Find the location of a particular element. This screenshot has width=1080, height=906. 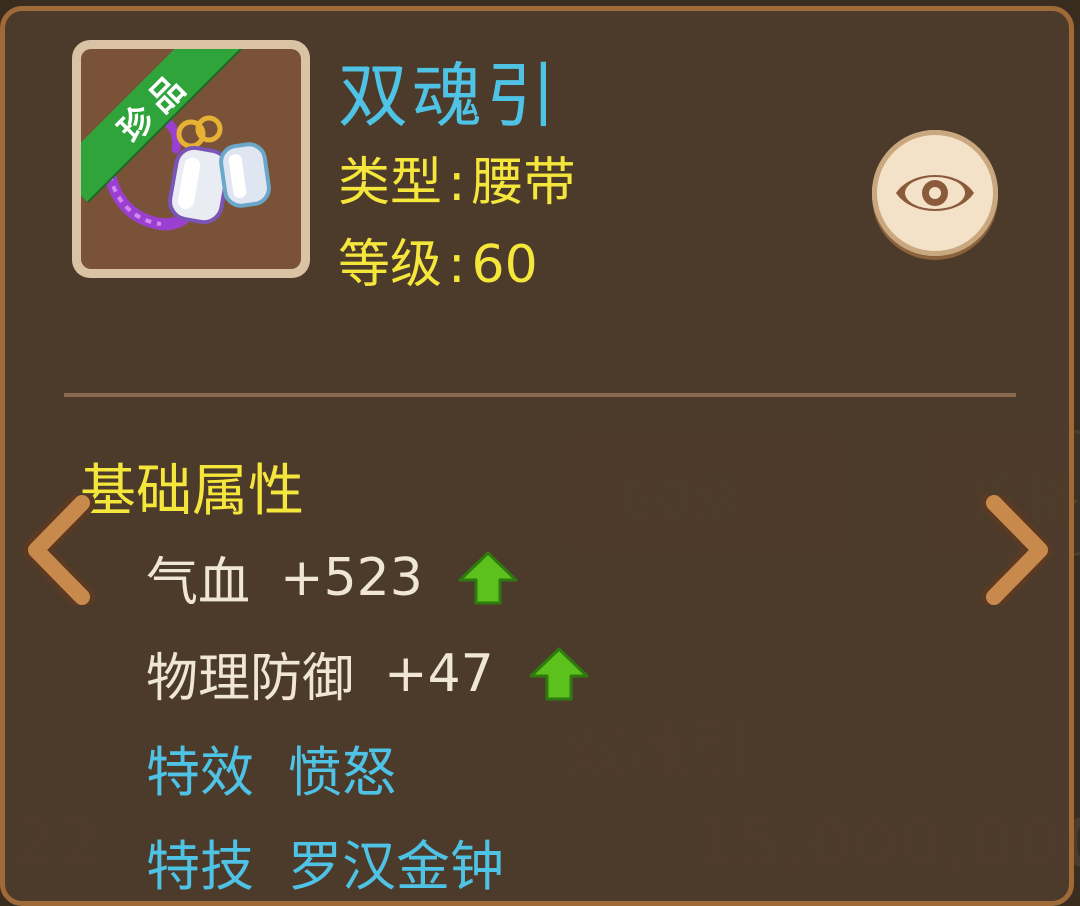

item-type-line: 类型: 腰带 is located at coordinates (457, 177).